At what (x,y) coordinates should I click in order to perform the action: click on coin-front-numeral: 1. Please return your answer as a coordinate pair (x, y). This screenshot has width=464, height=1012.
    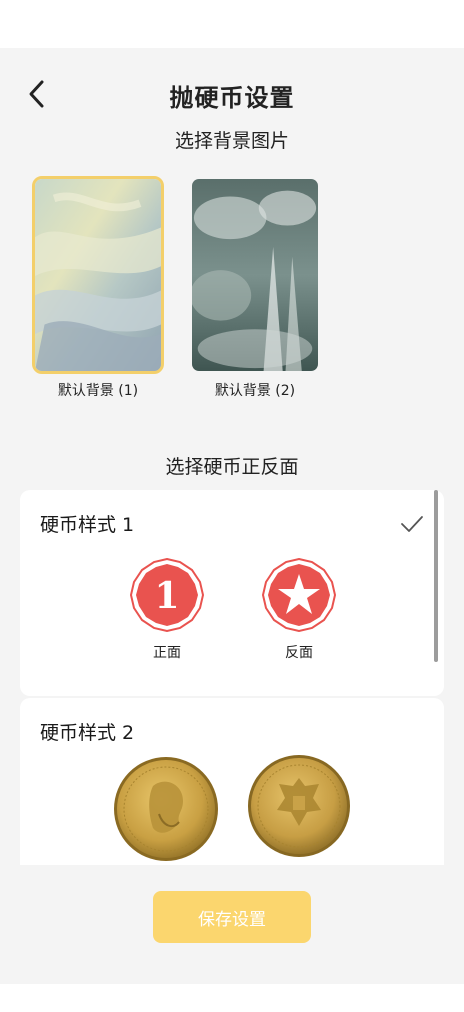
    Looking at the image, I should click on (166, 596).